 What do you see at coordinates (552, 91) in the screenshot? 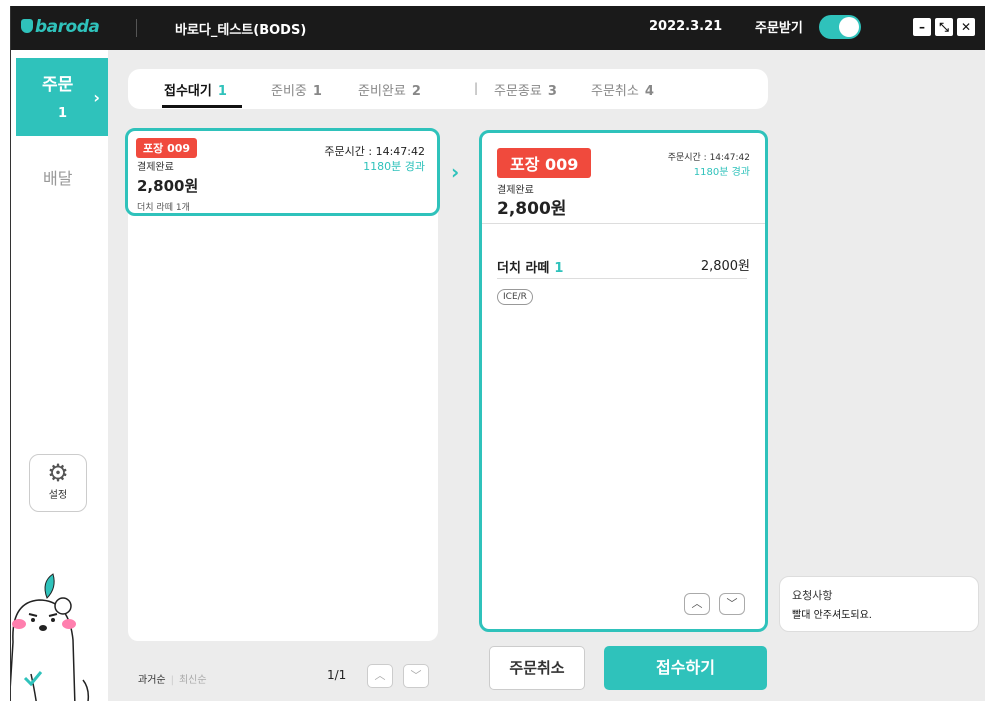
I see `tab-count: 3` at bounding box center [552, 91].